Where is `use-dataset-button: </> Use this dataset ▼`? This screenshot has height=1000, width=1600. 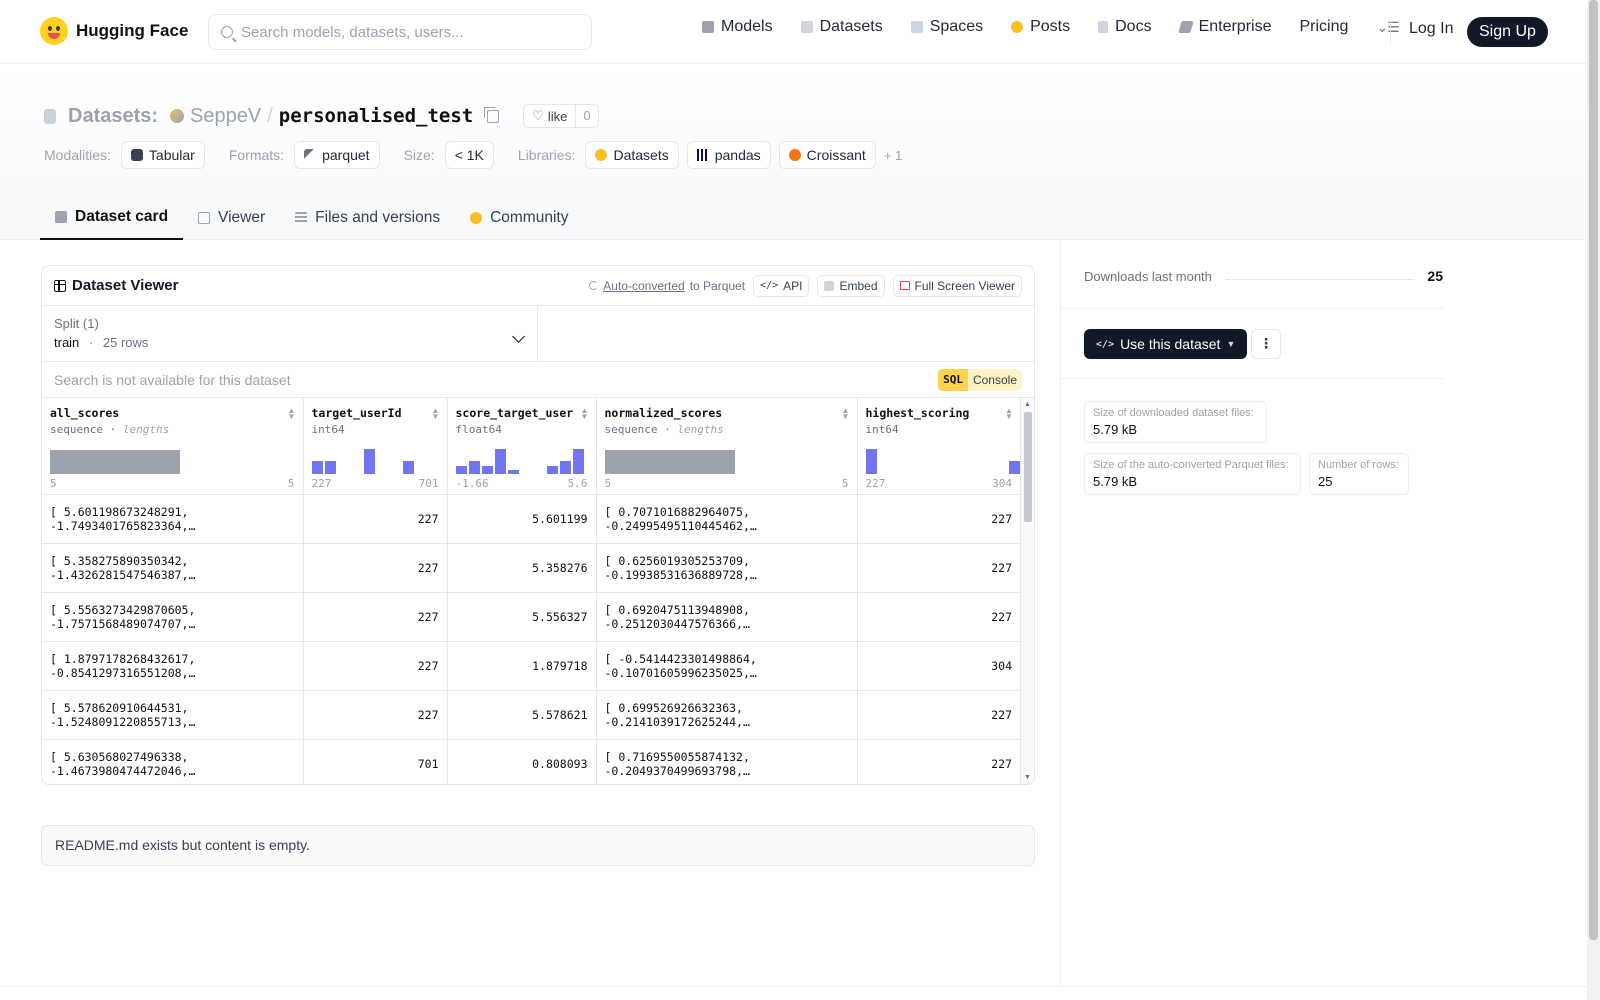
use-dataset-button: </> Use this dataset ▼ is located at coordinates (1166, 344).